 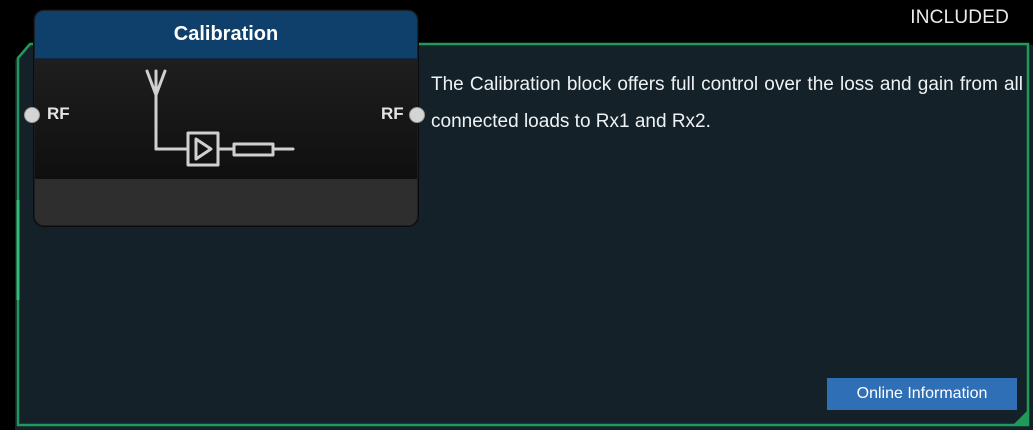 What do you see at coordinates (226, 35) in the screenshot?
I see `node-title: Calibration` at bounding box center [226, 35].